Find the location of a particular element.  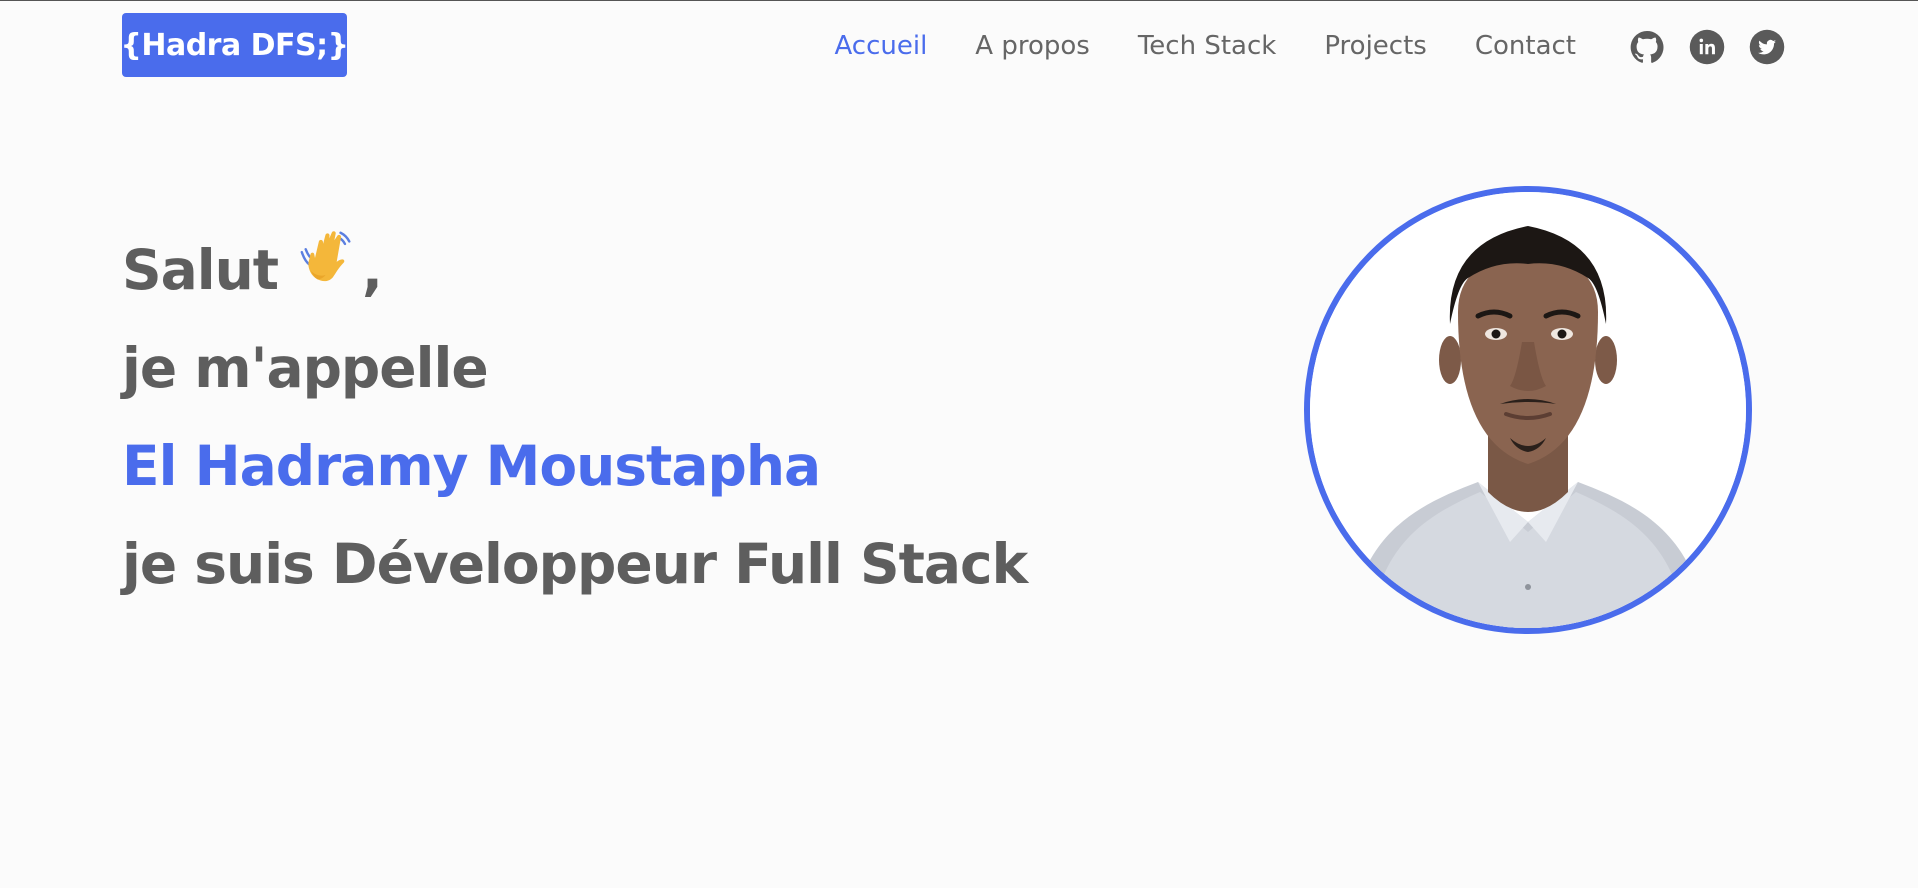

hero-greeting-line: Salut , is located at coordinates (574, 270).